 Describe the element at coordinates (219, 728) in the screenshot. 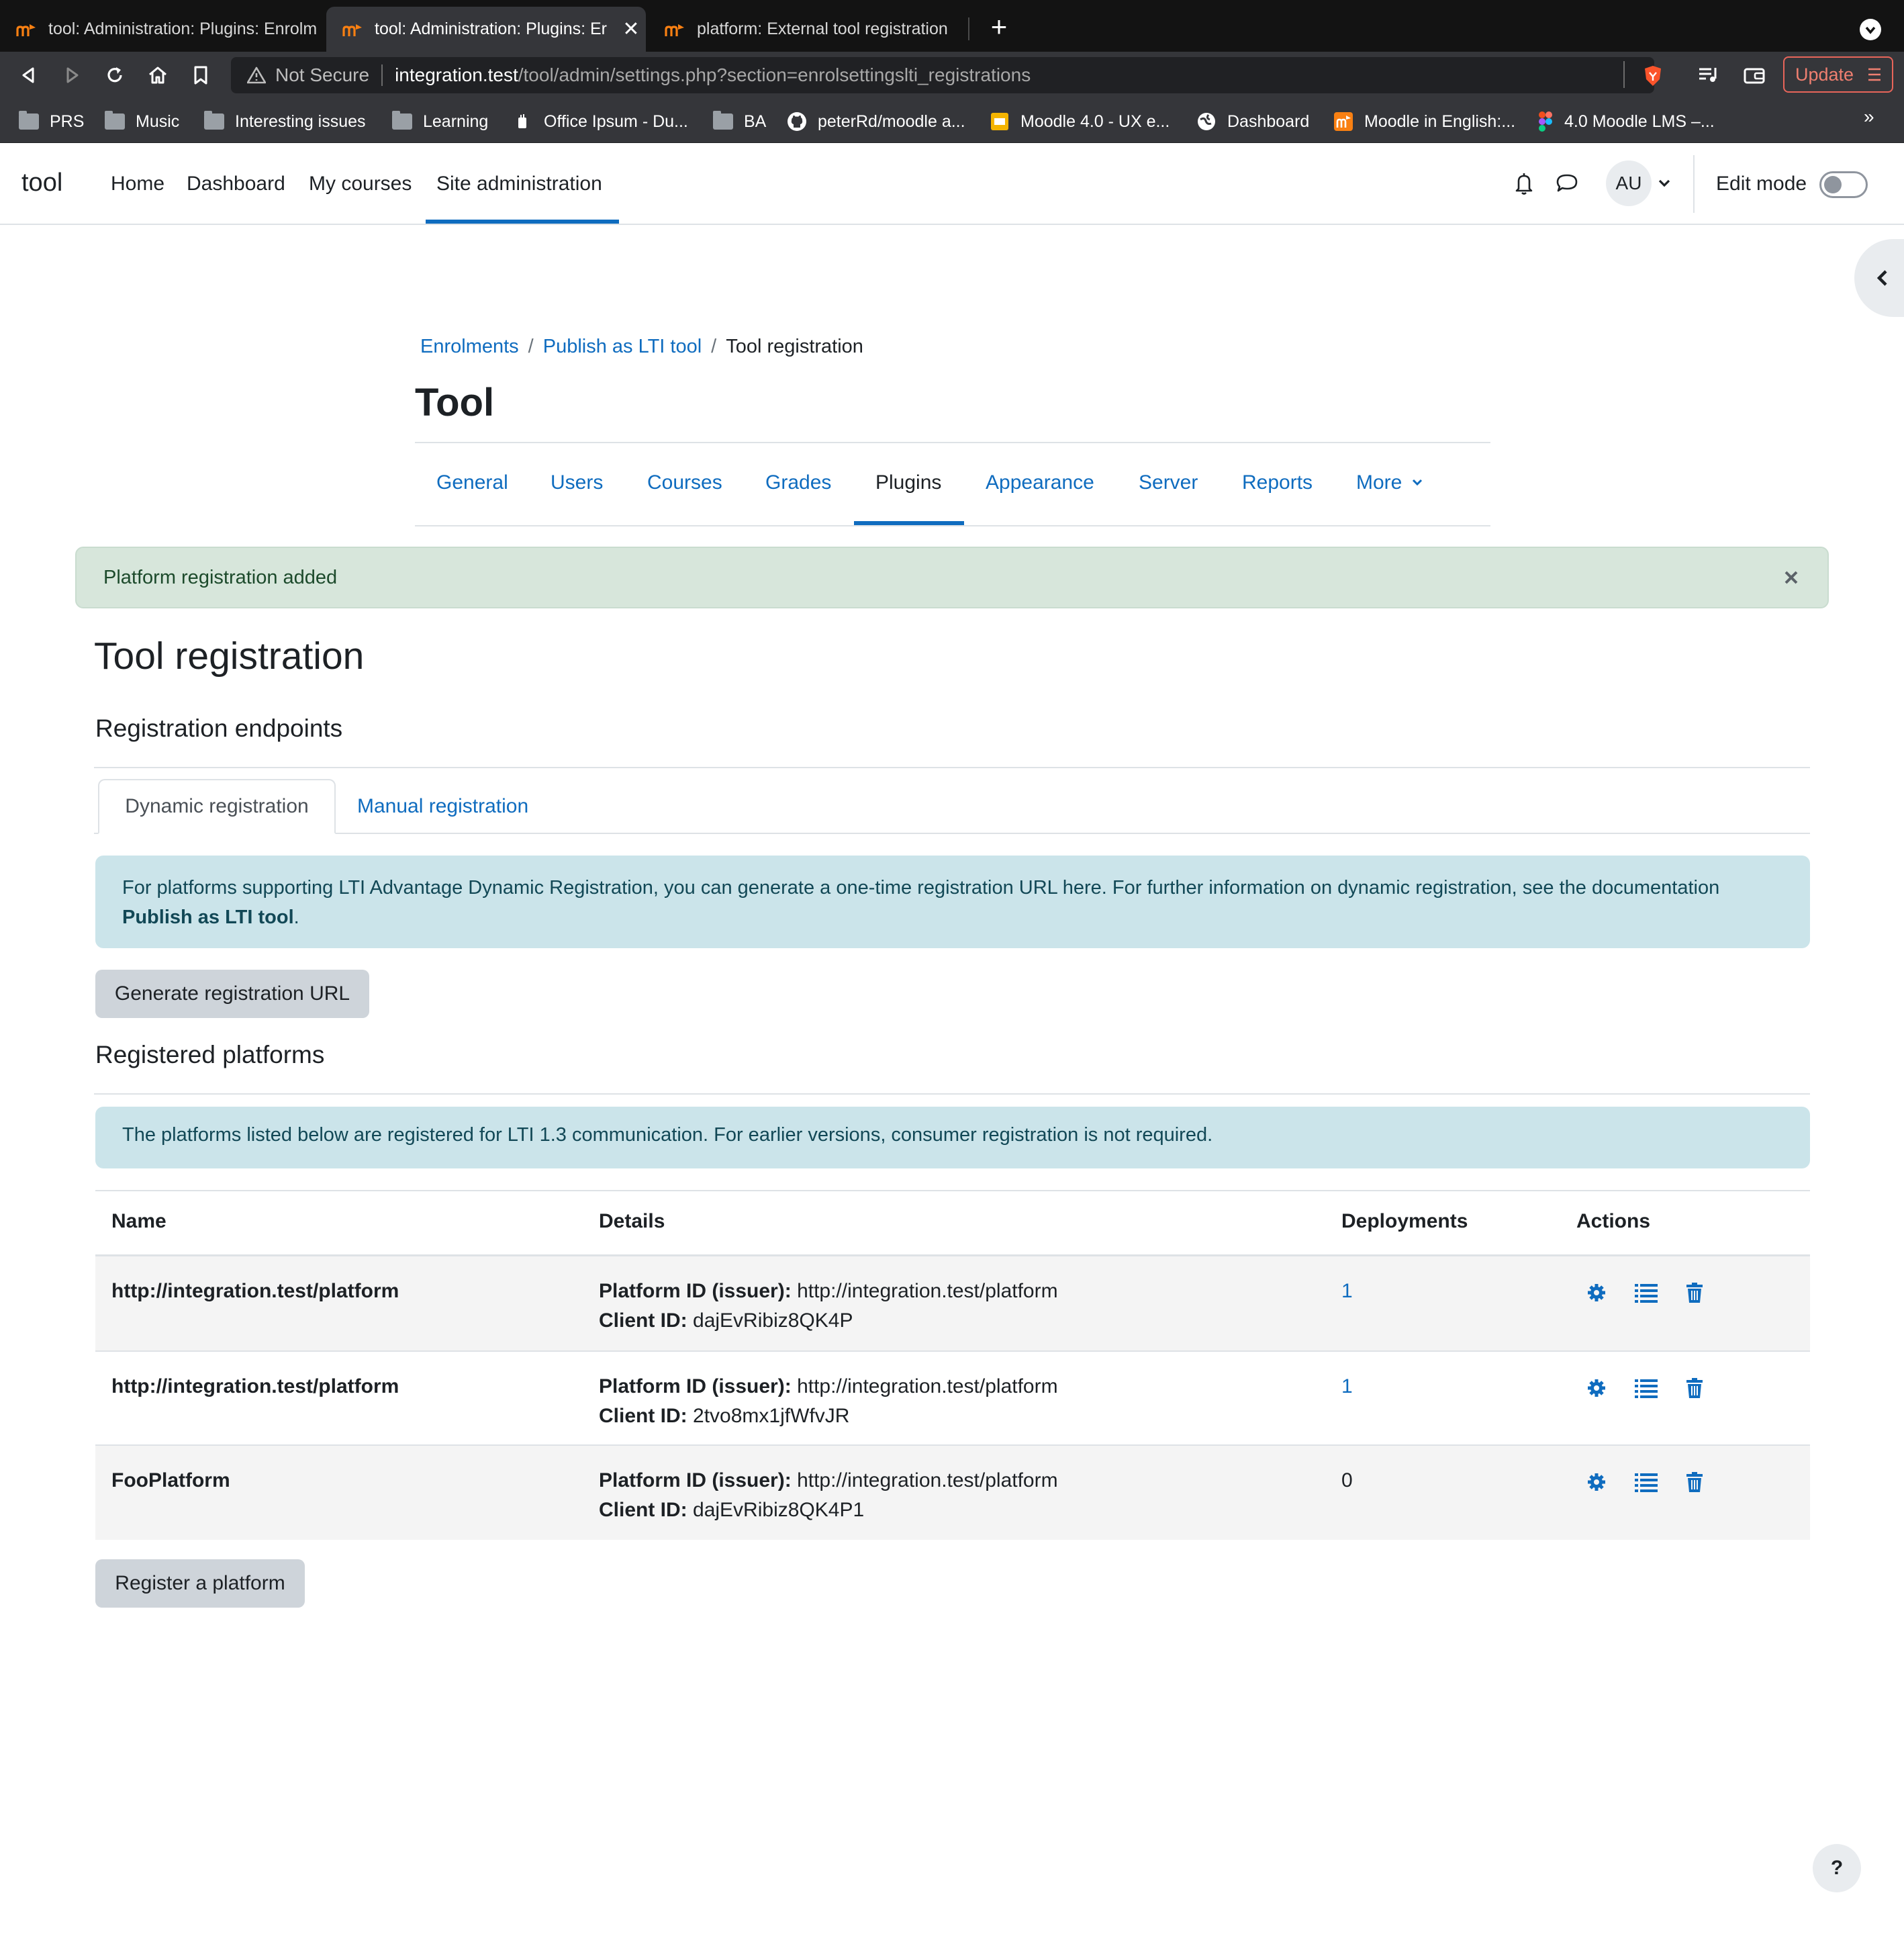

I see `registration-endpoints-heading: Registration endpoints` at that location.